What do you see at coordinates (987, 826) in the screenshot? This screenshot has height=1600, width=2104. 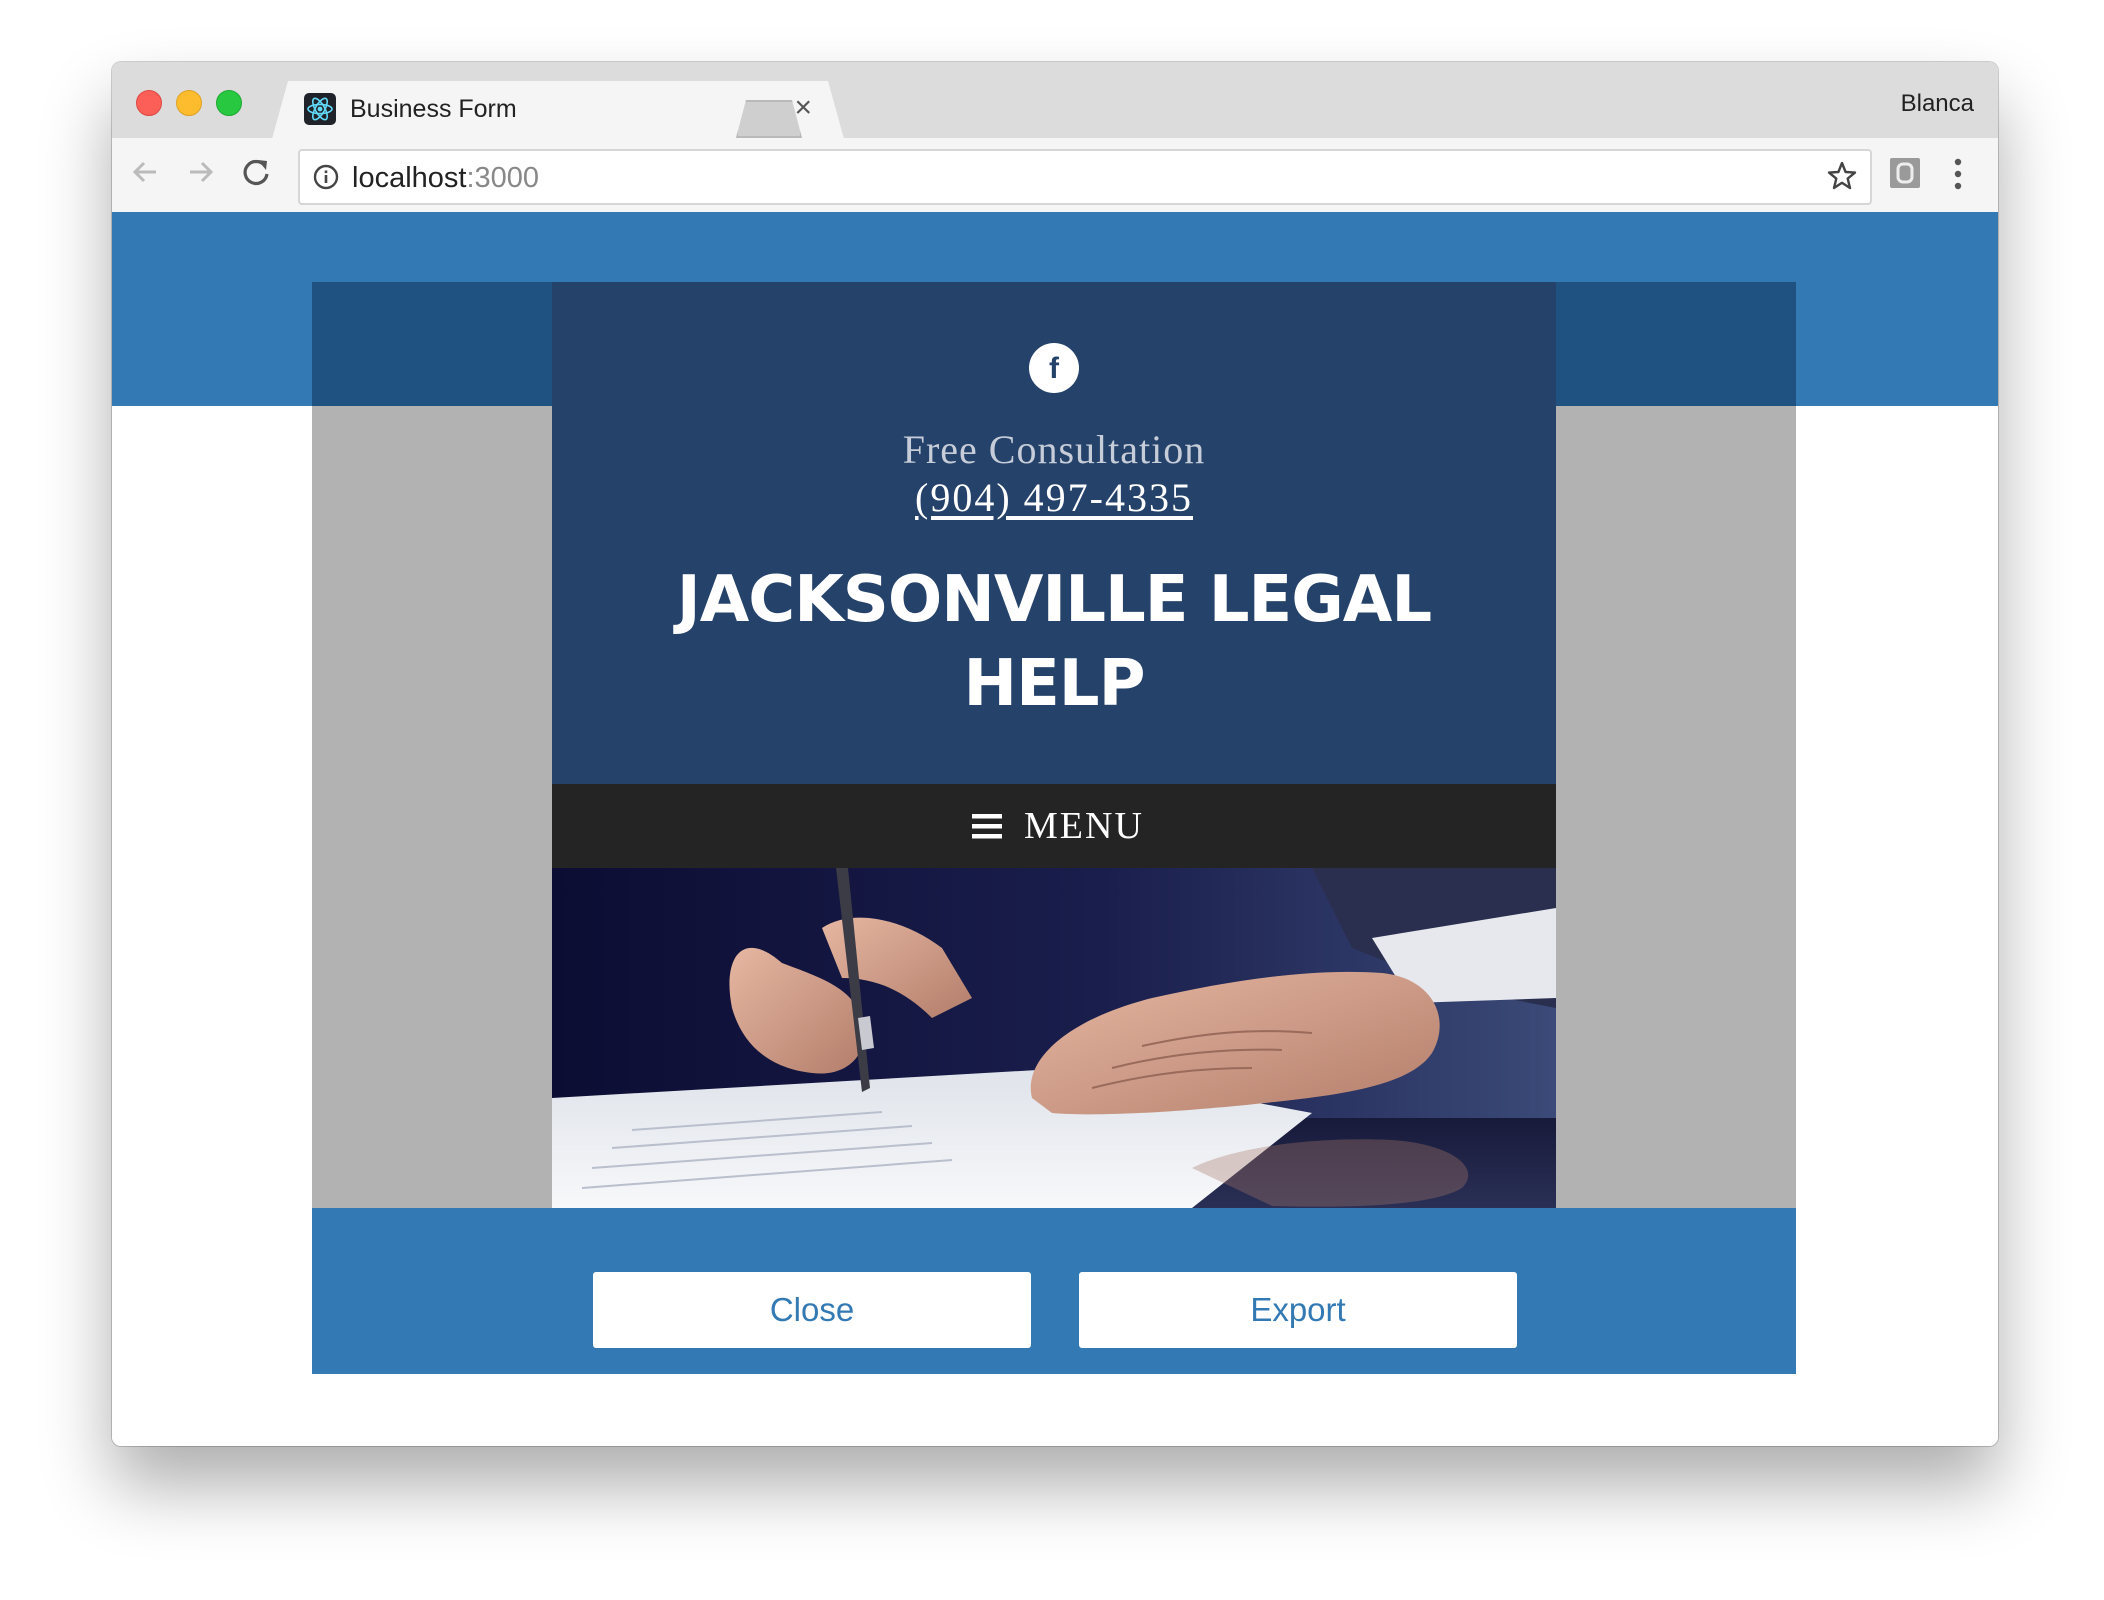 I see `hamburger-icon` at bounding box center [987, 826].